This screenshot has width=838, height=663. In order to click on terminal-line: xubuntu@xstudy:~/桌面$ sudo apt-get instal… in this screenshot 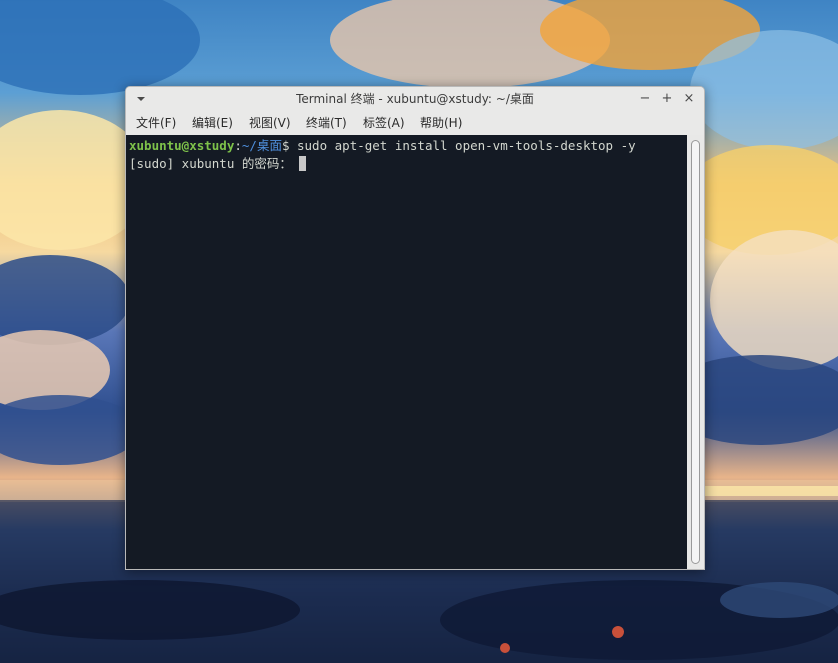, I will do `click(382, 146)`.